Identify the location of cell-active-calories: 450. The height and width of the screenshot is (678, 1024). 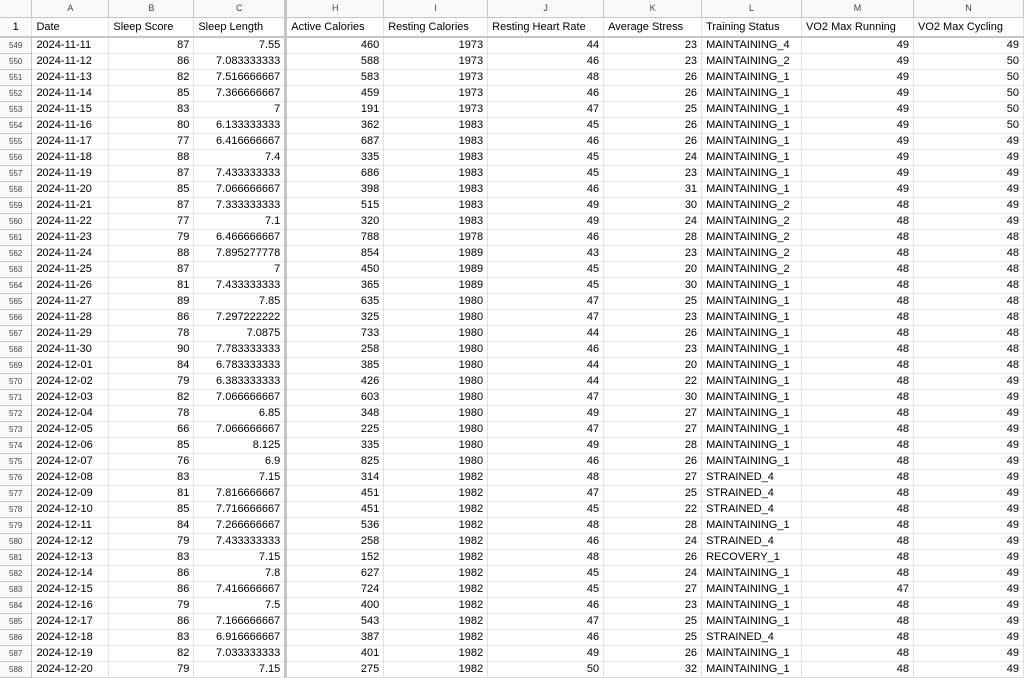
(335, 269).